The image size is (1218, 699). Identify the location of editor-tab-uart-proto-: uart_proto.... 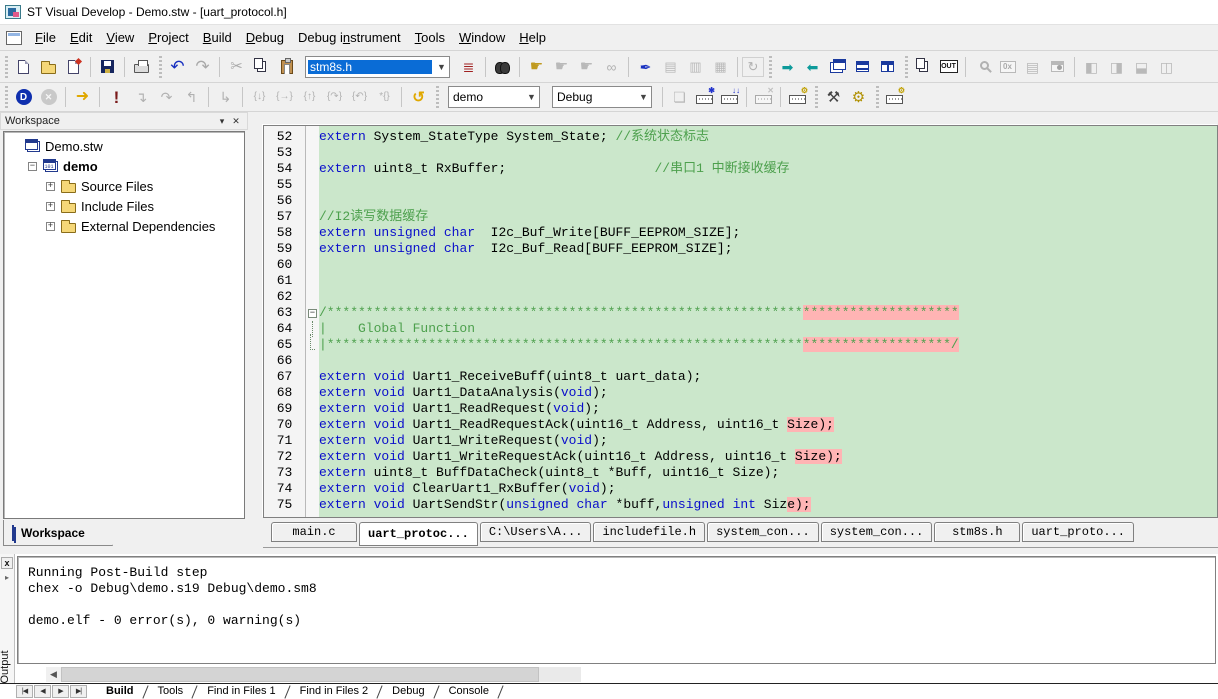
(1078, 532).